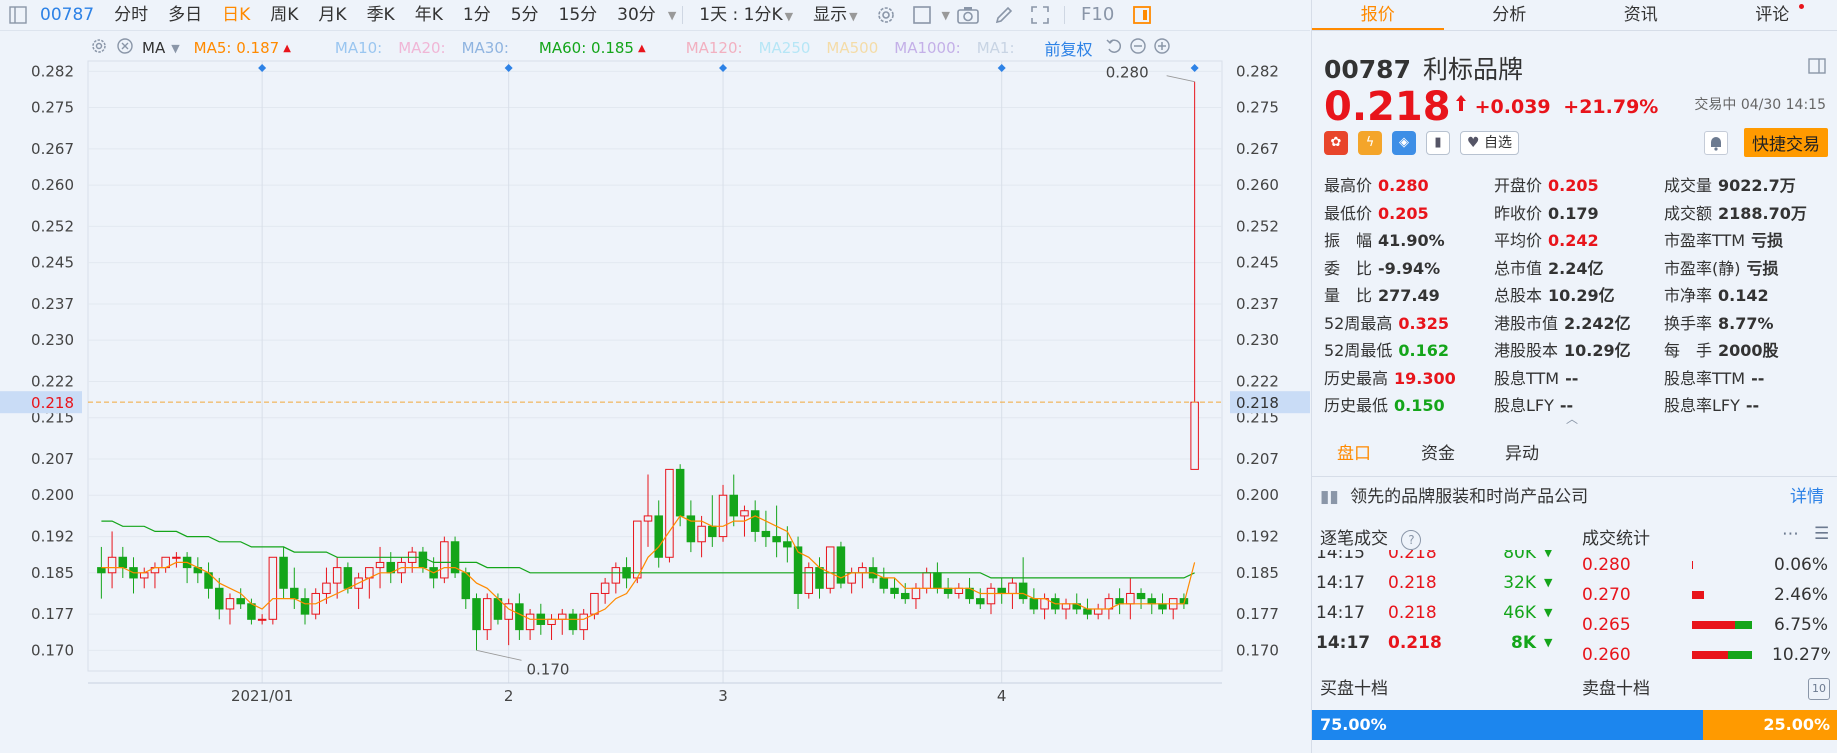 Image resolution: width=1837 pixels, height=753 pixels. What do you see at coordinates (1706, 565) in the screenshot?
I see `price-stat-row: 0.280 0.06%` at bounding box center [1706, 565].